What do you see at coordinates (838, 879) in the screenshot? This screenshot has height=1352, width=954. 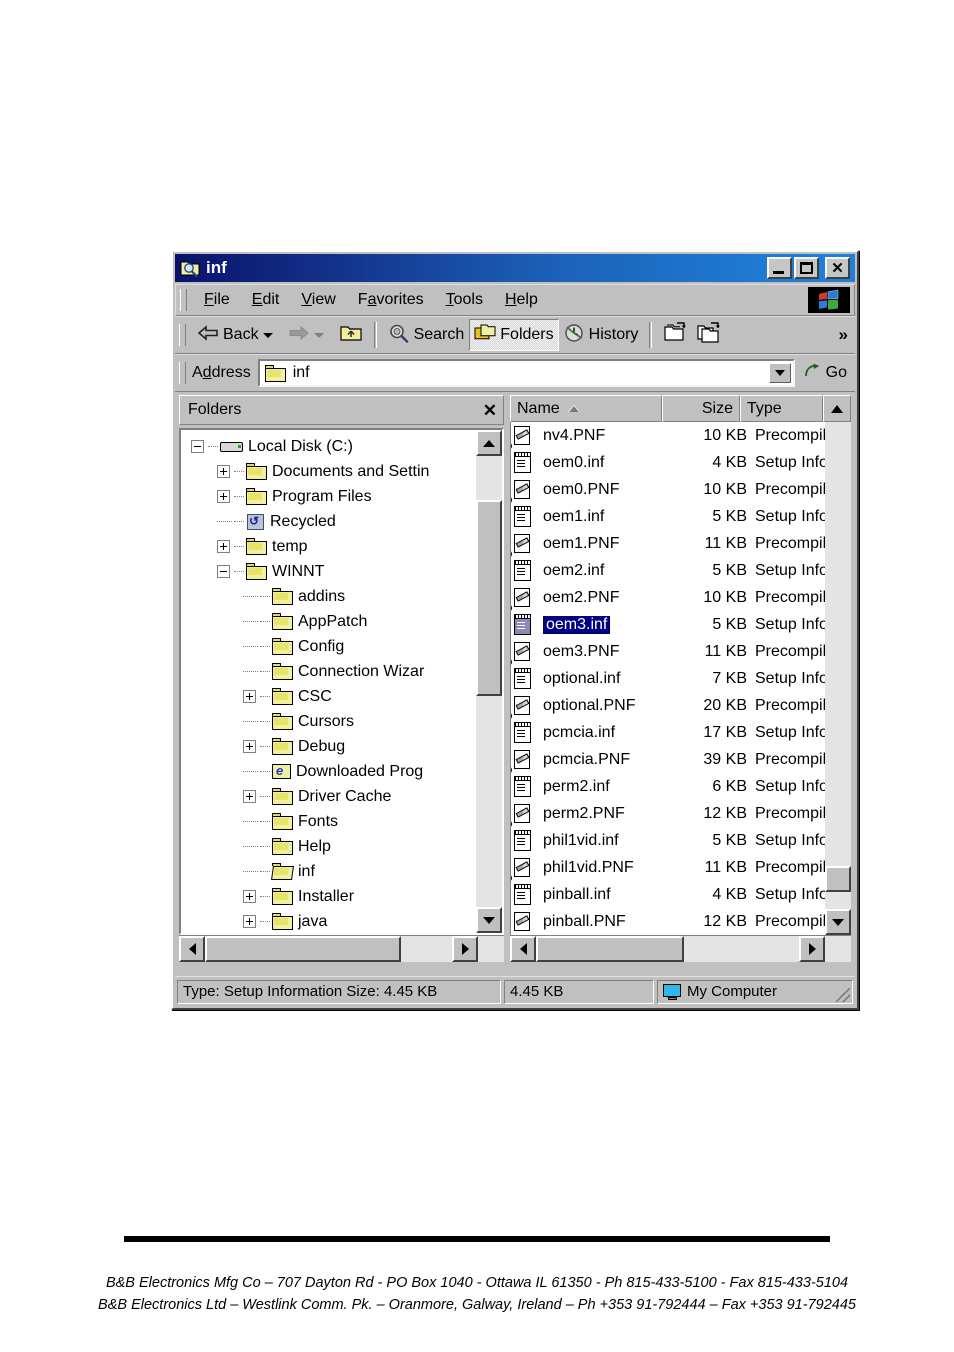 I see `list-scroll-thumb` at bounding box center [838, 879].